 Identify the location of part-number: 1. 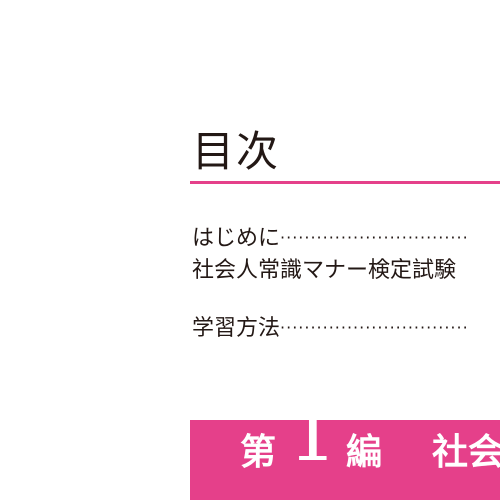
(313, 449).